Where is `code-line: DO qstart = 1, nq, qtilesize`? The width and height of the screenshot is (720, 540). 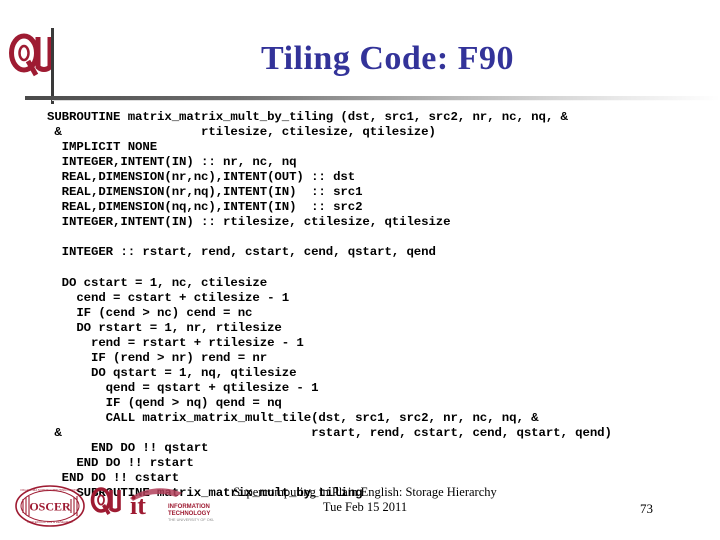
code-line: DO qstart = 1, nq, qtilesize is located at coordinates (172, 372).